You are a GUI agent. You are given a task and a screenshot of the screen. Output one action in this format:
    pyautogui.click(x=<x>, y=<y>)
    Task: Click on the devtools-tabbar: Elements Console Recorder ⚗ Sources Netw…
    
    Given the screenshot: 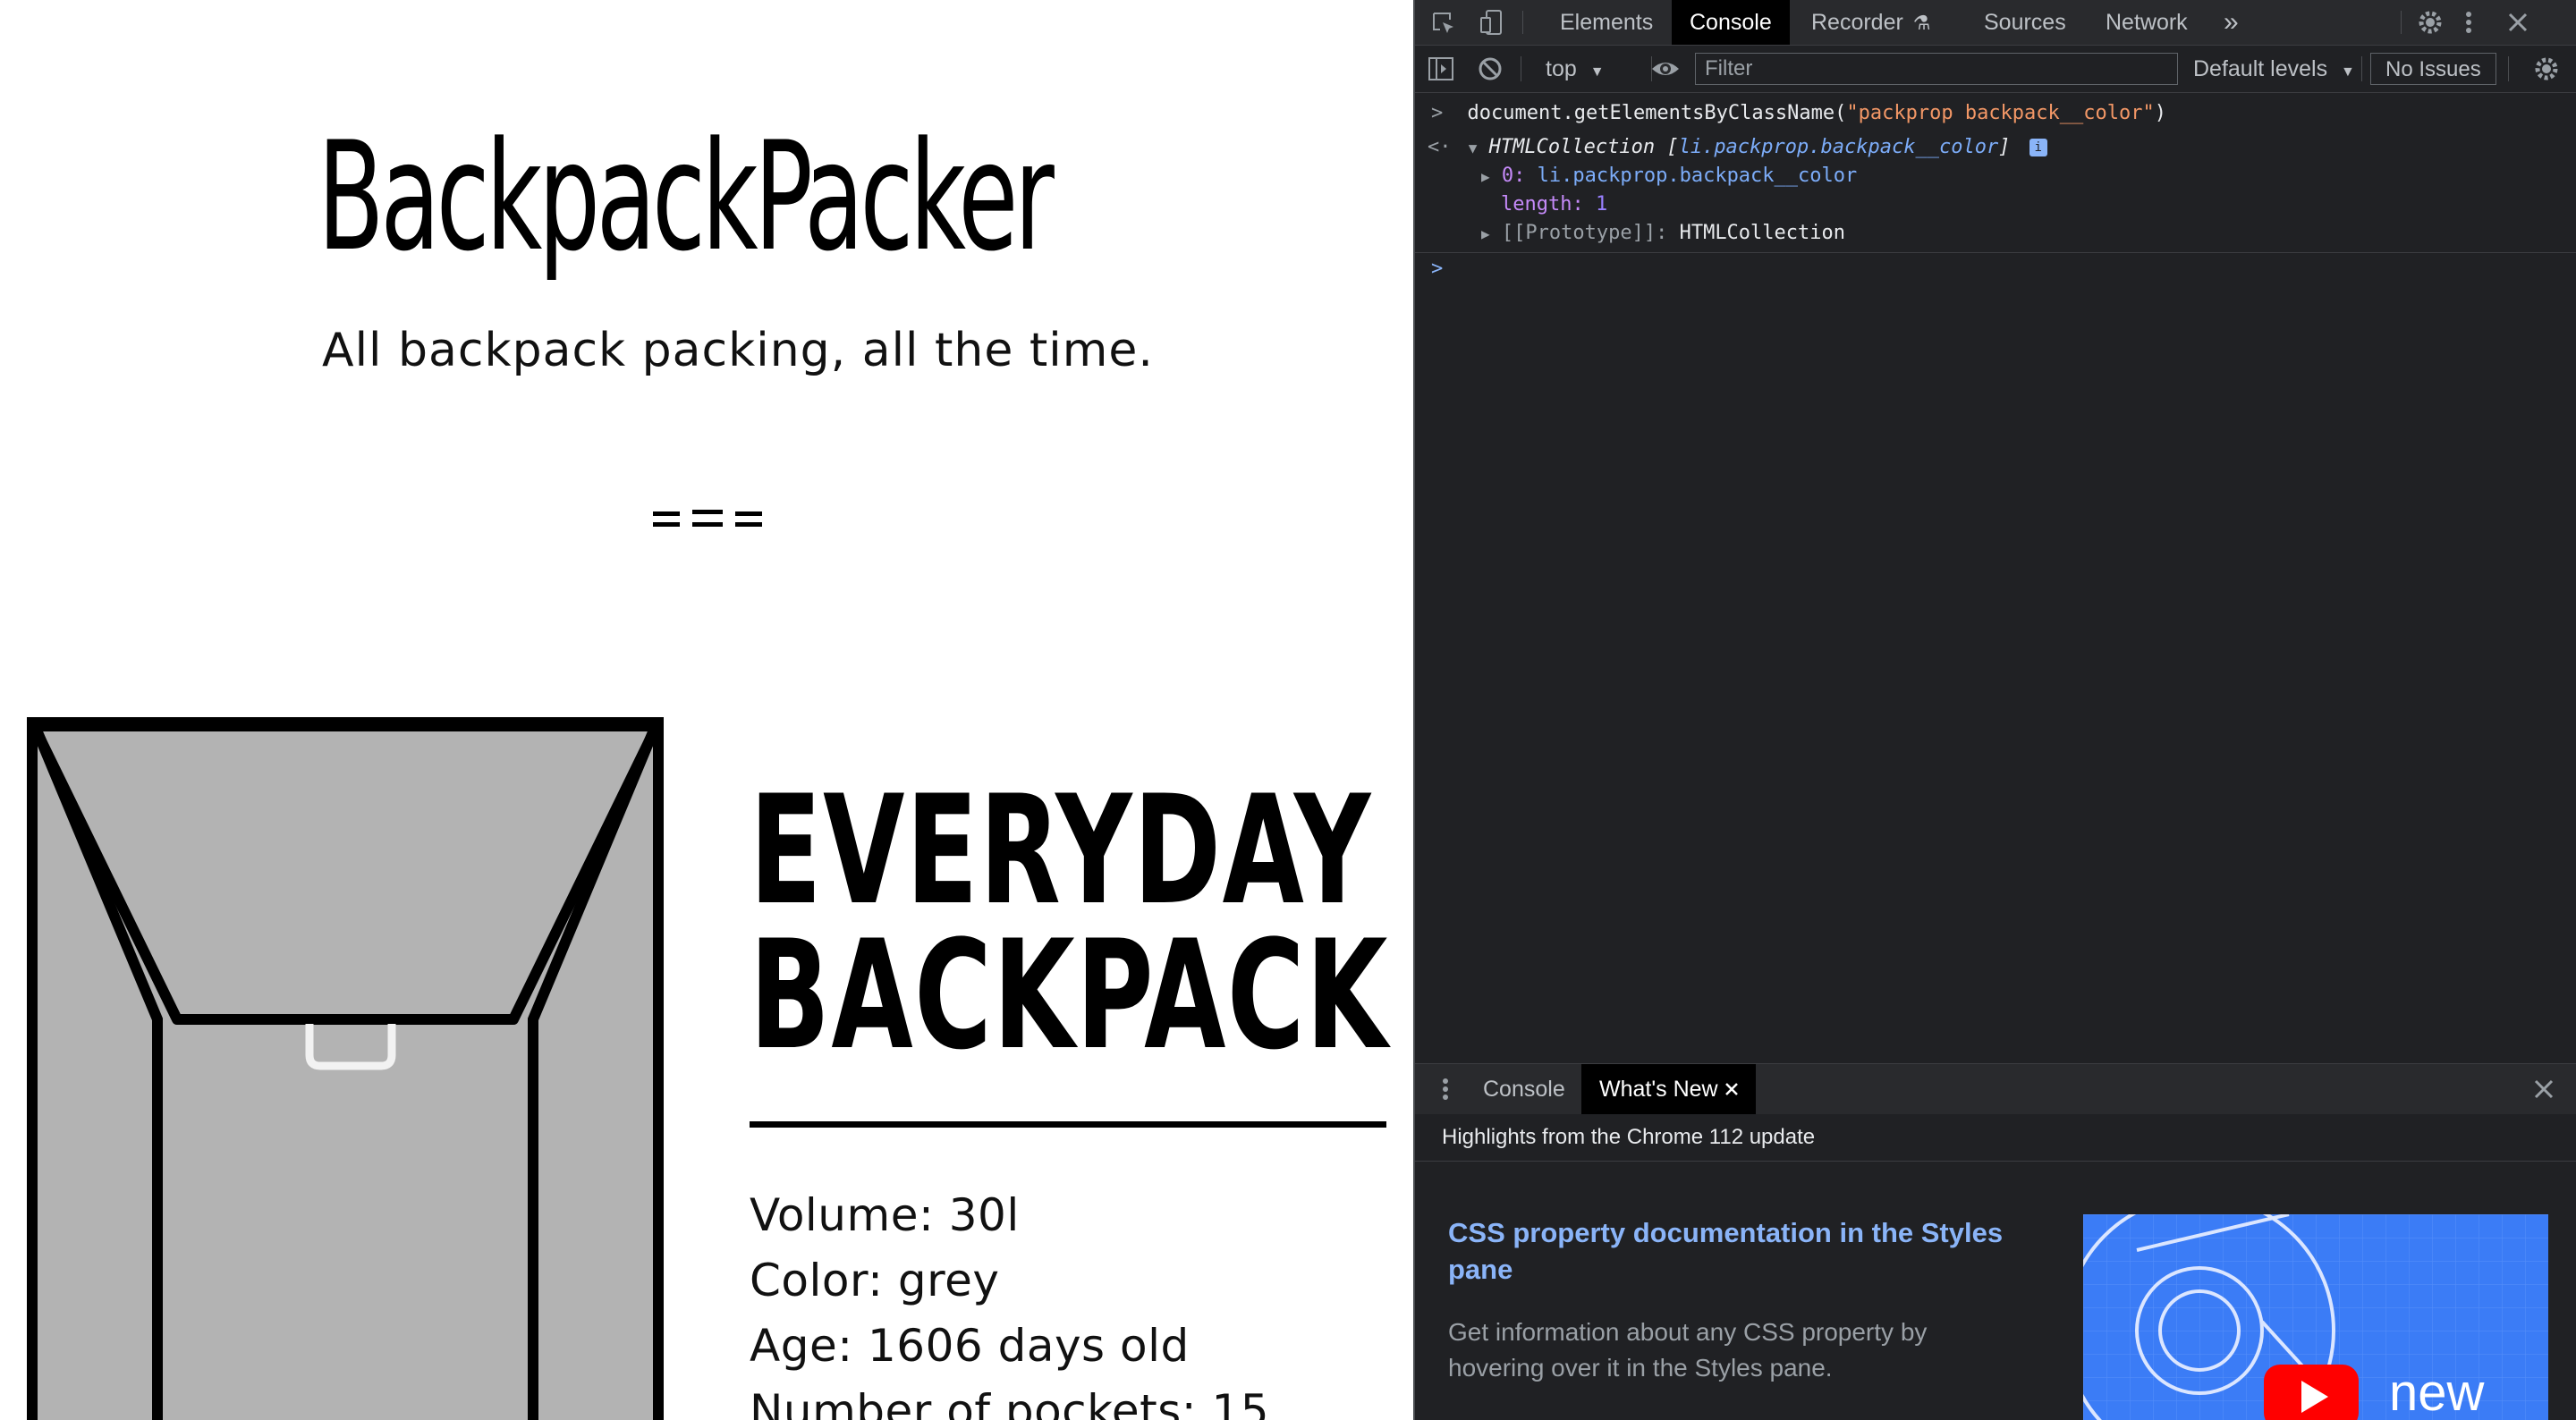 What is the action you would take?
    pyautogui.click(x=1995, y=23)
    